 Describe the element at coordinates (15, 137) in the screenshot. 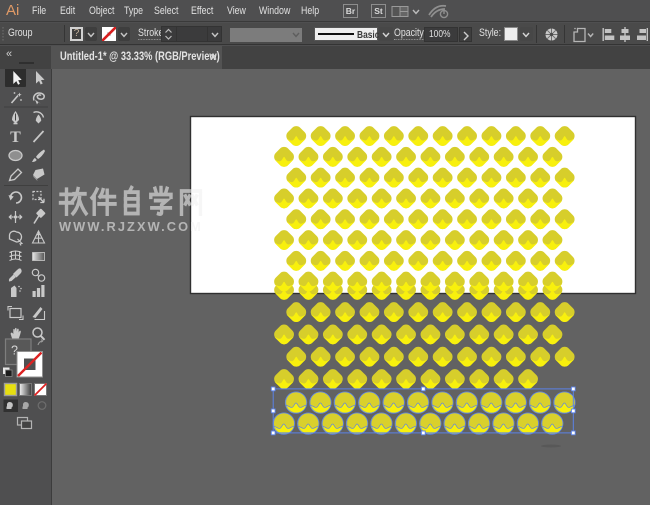

I see `svg-text: T` at that location.